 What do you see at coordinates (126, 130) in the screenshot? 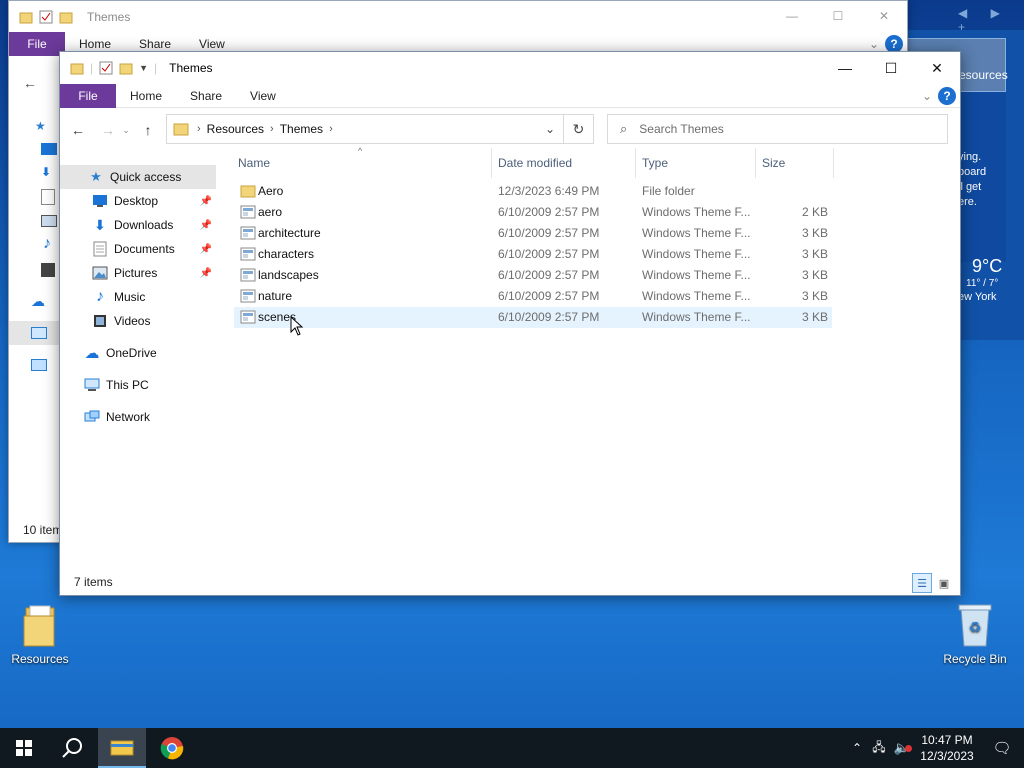
I see `recent-locations-icon: ⌄` at bounding box center [126, 130].